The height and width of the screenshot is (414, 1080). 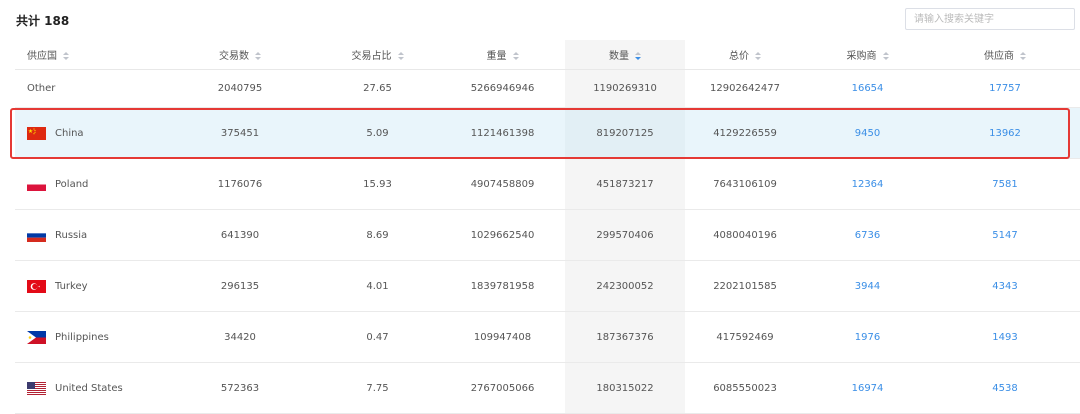 What do you see at coordinates (1005, 337) in the screenshot?
I see `suppliers-link: 1493` at bounding box center [1005, 337].